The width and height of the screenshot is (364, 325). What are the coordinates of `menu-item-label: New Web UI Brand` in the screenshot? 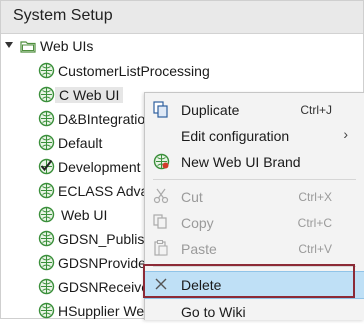 It's located at (241, 162).